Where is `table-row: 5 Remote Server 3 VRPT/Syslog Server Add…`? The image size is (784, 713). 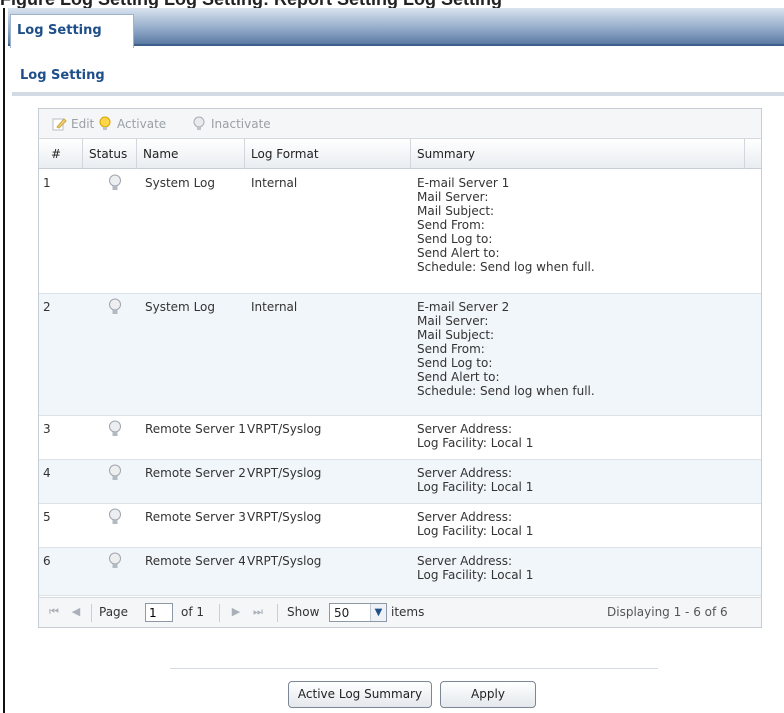
table-row: 5 Remote Server 3 VRPT/Syslog Server Add… is located at coordinates (400, 526).